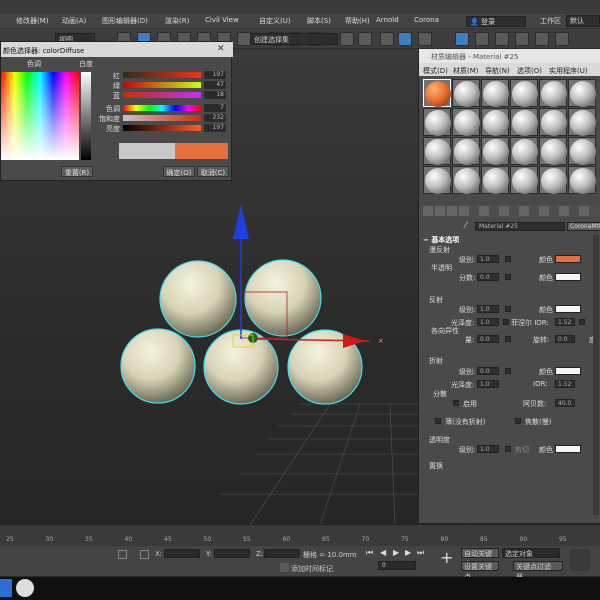  What do you see at coordinates (565, 339) in the screenshot?
I see `rotation-spinner: 0.0` at bounding box center [565, 339].